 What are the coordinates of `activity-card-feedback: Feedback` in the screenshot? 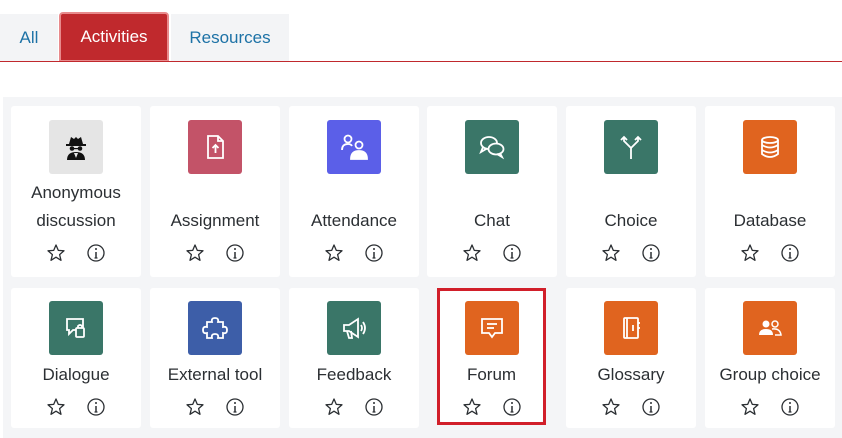 It's located at (354, 358).